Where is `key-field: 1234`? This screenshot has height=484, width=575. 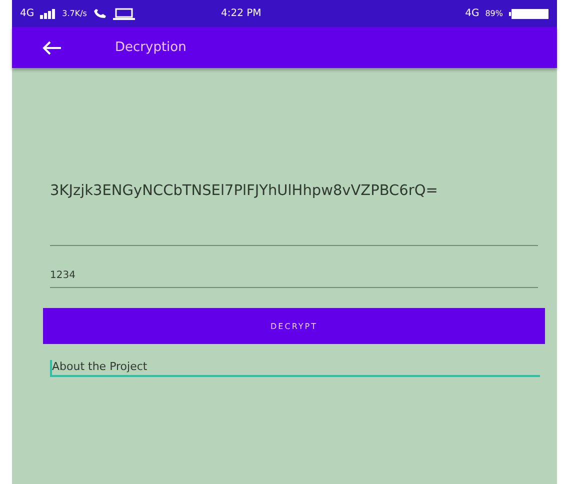
key-field: 1234 is located at coordinates (294, 279).